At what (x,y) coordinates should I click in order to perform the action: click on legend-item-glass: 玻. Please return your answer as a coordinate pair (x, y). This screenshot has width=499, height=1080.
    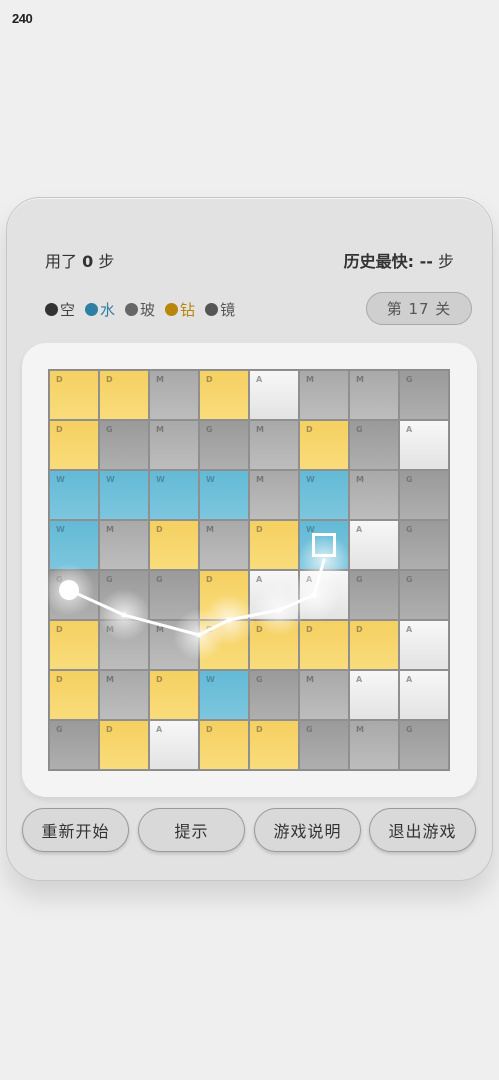
    Looking at the image, I should click on (140, 309).